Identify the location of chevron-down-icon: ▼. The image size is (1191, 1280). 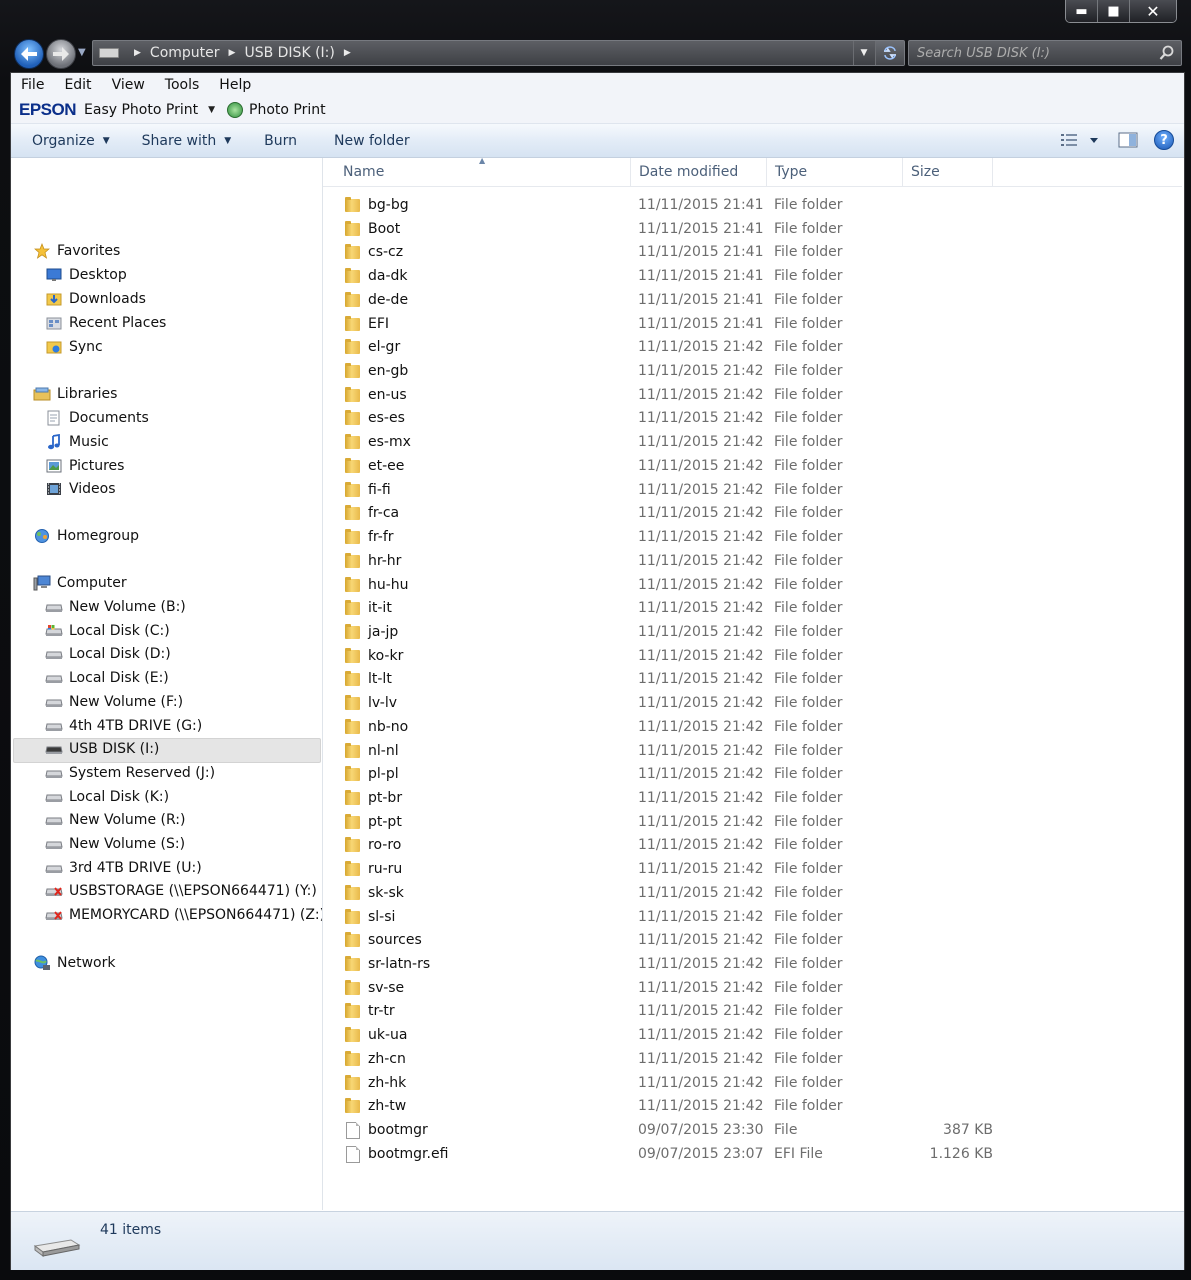
(211, 110).